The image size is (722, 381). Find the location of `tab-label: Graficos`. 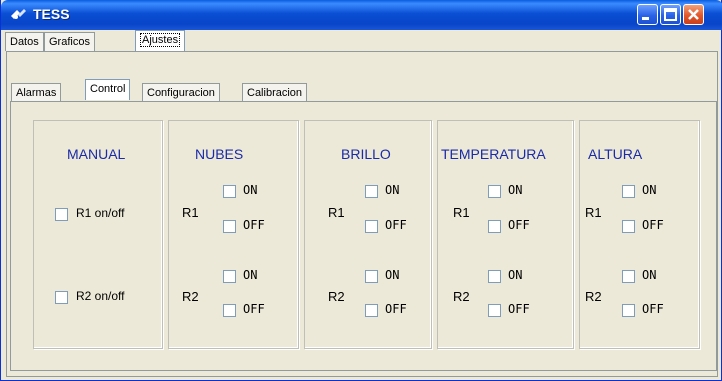

tab-label: Graficos is located at coordinates (69, 42).